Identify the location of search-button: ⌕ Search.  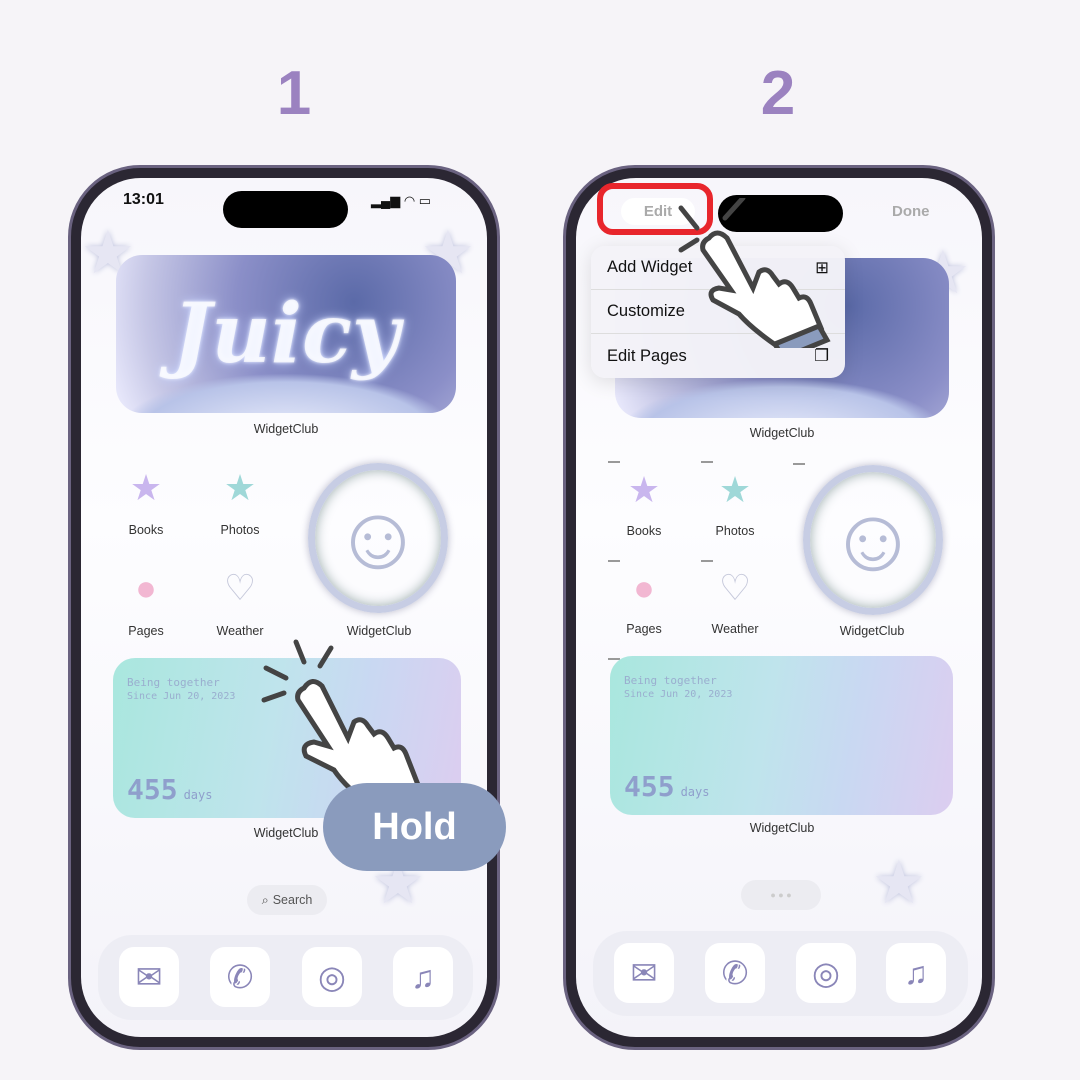
(287, 900).